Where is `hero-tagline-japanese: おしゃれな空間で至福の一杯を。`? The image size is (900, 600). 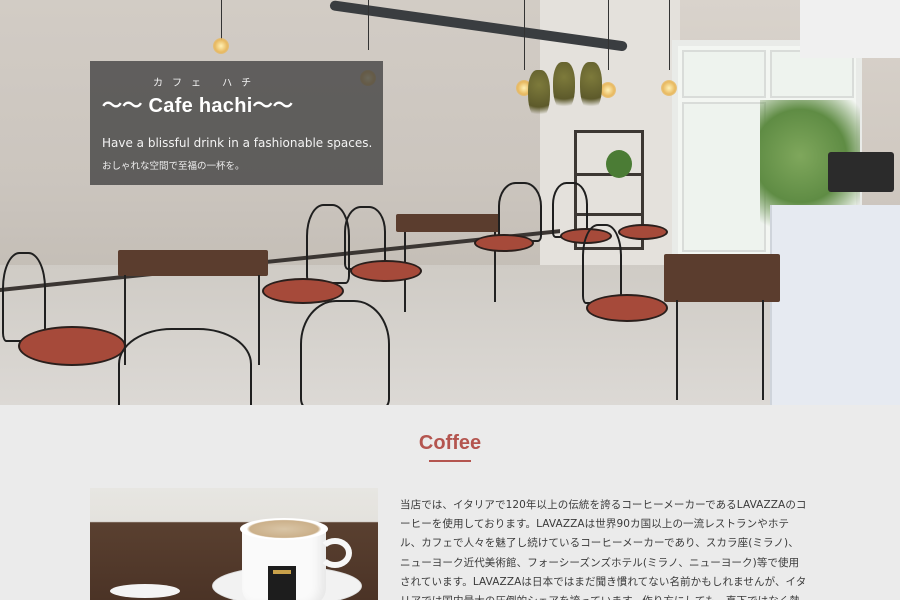
hero-tagline-japanese: おしゃれな空間で至福の一杯を。 is located at coordinates (173, 166).